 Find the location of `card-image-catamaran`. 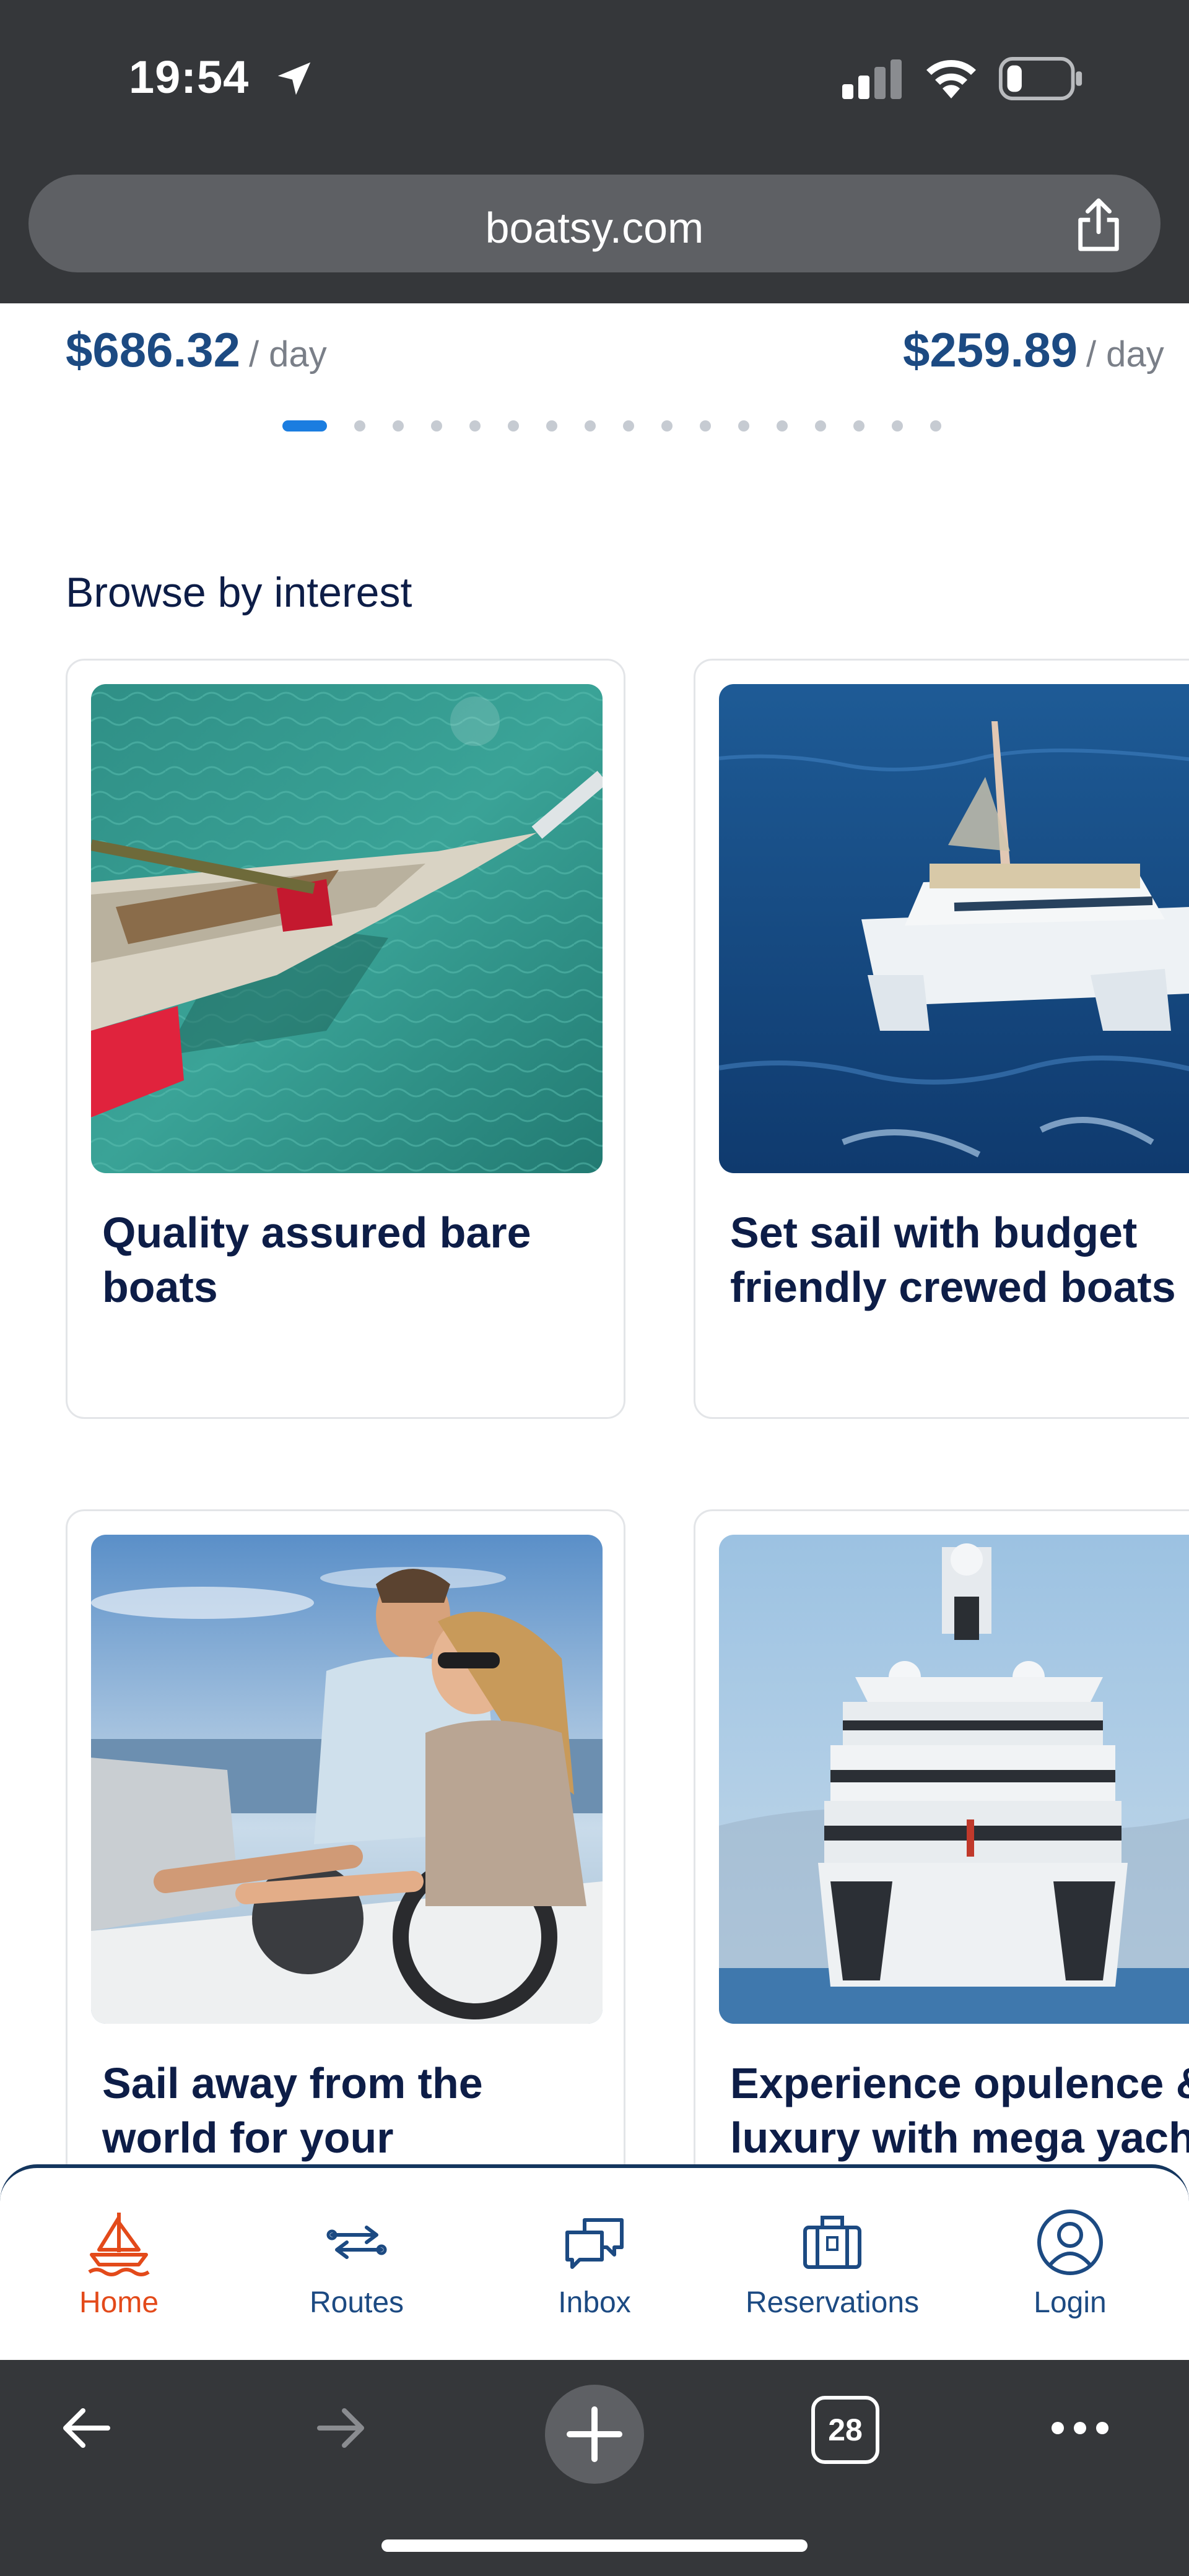

card-image-catamaran is located at coordinates (954, 928).